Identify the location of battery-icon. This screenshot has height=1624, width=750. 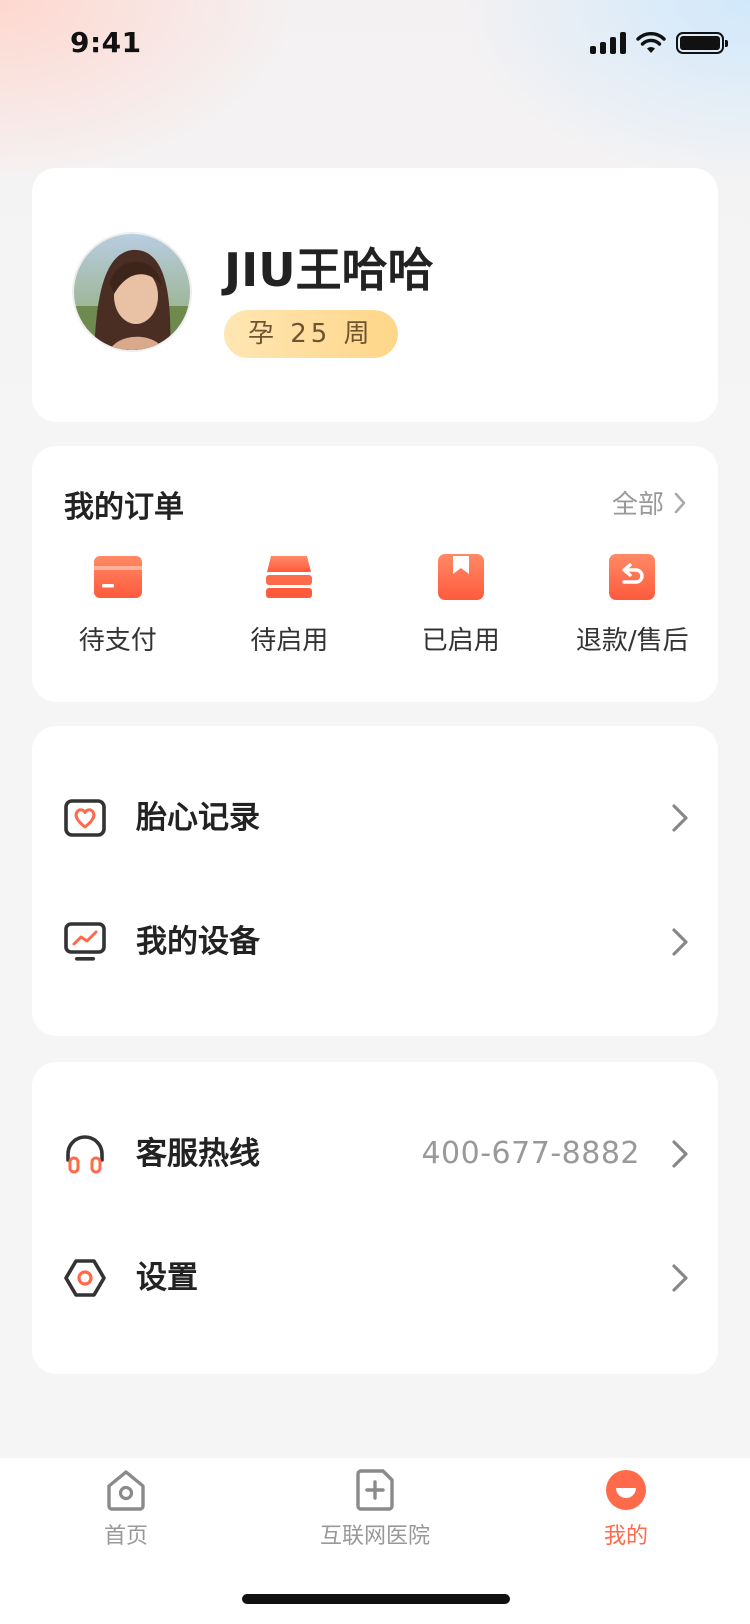
(702, 43).